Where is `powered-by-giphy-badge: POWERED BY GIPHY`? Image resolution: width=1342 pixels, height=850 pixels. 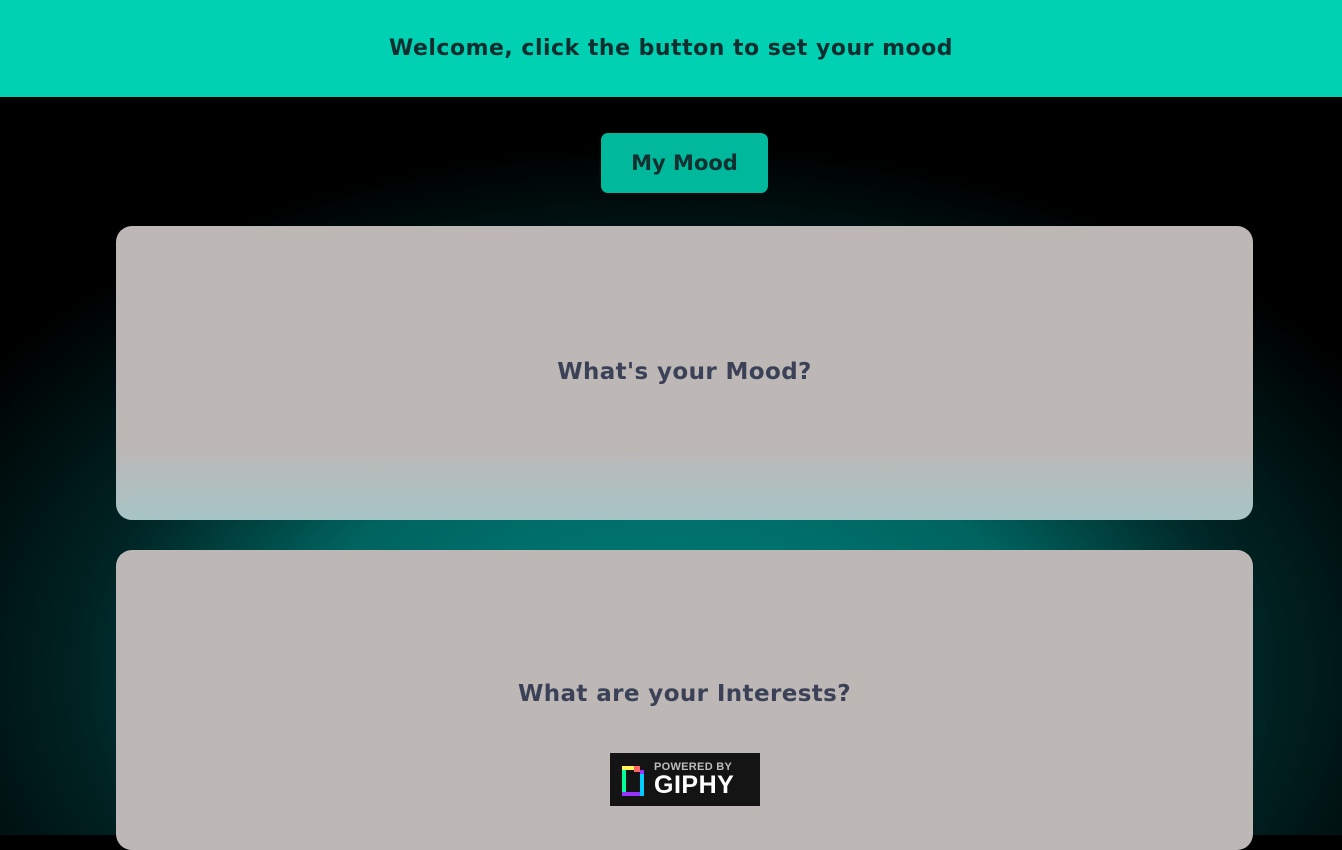
powered-by-giphy-badge: POWERED BY GIPHY is located at coordinates (685, 779).